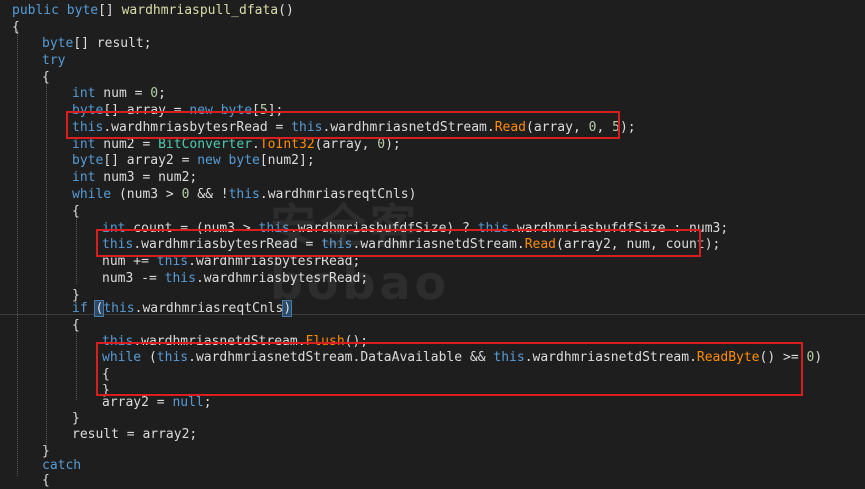 This screenshot has height=489, width=865. I want to click on code-token: catch, so click(62, 465).